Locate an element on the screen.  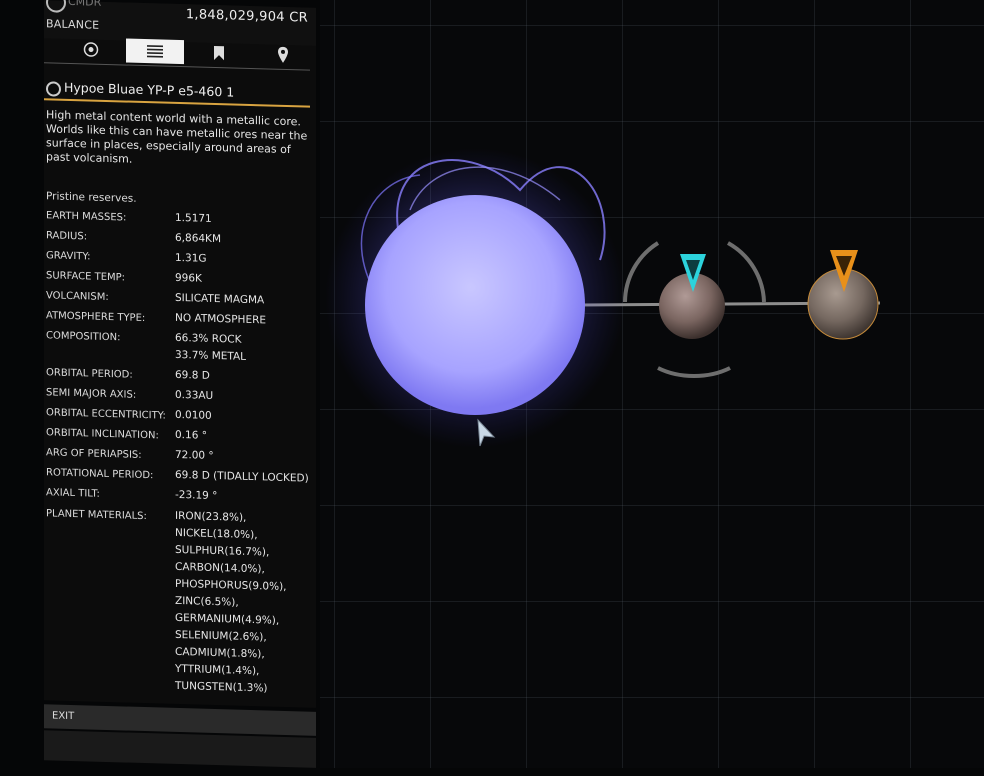
tab-info is located at coordinates (155, 51).